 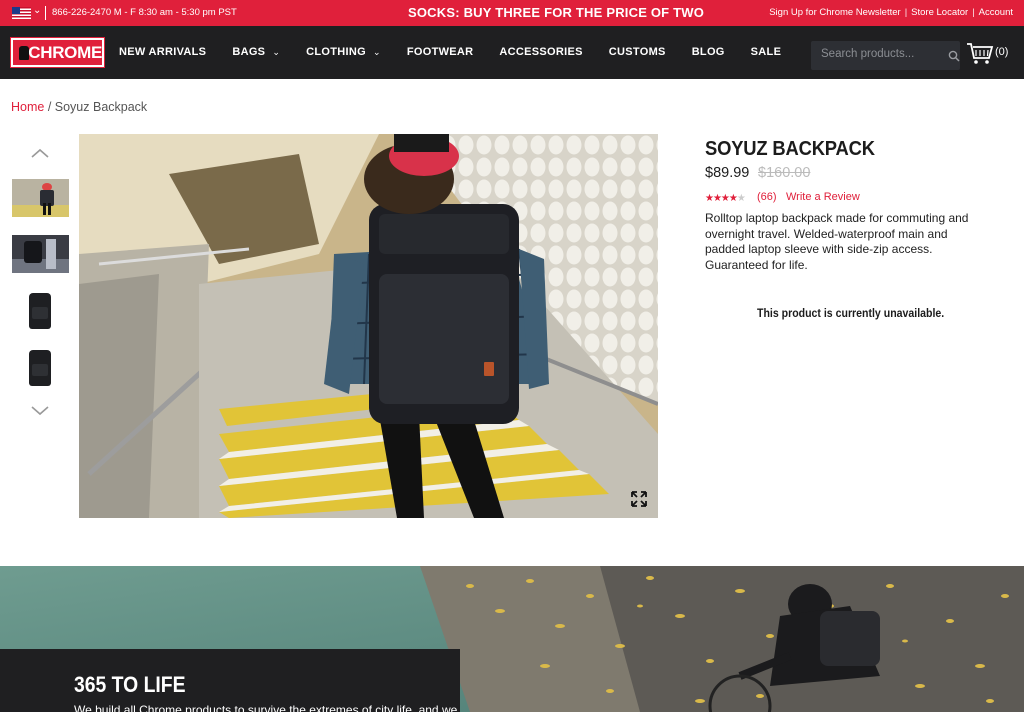 I want to click on product-title: SOYUZ BACKPACK, so click(x=790, y=149).